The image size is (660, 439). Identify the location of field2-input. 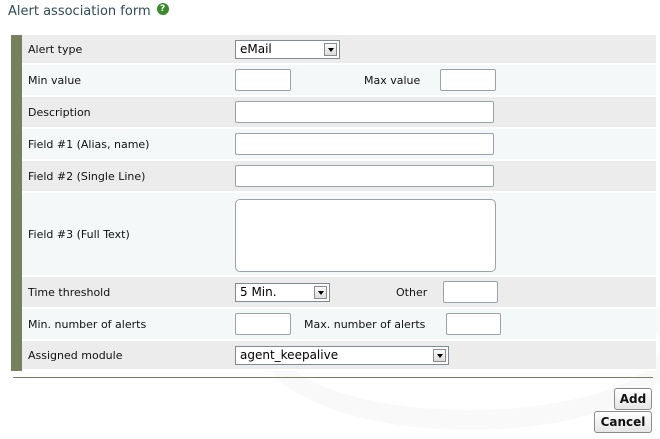
(364, 176).